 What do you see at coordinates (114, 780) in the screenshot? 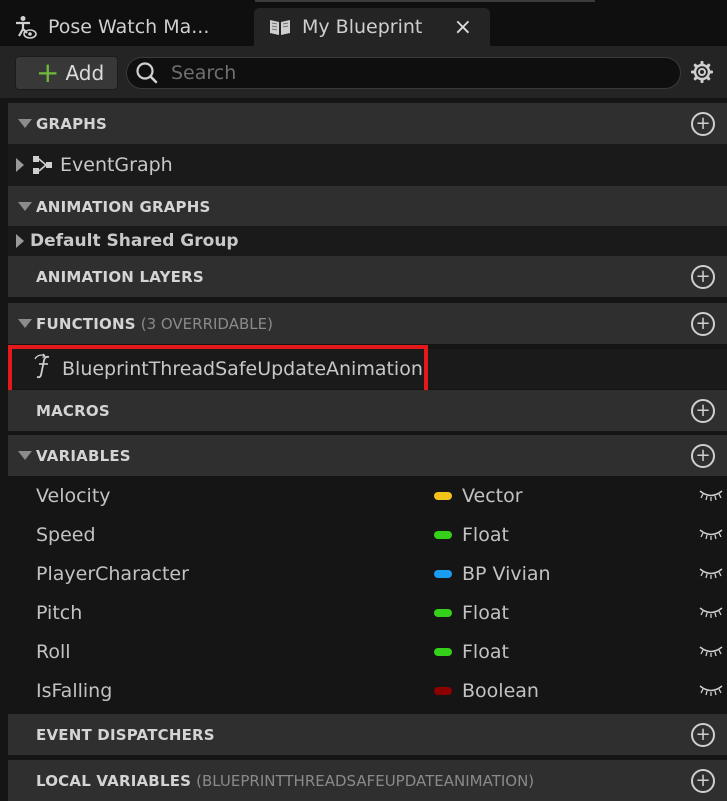
I see `section-title: LOCAL VARIABLES` at bounding box center [114, 780].